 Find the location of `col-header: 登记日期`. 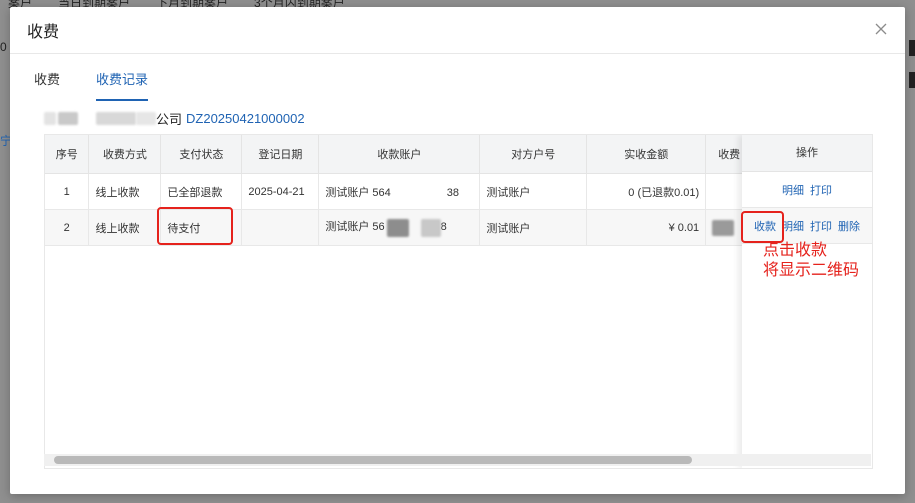

col-header: 登记日期 is located at coordinates (280, 154).